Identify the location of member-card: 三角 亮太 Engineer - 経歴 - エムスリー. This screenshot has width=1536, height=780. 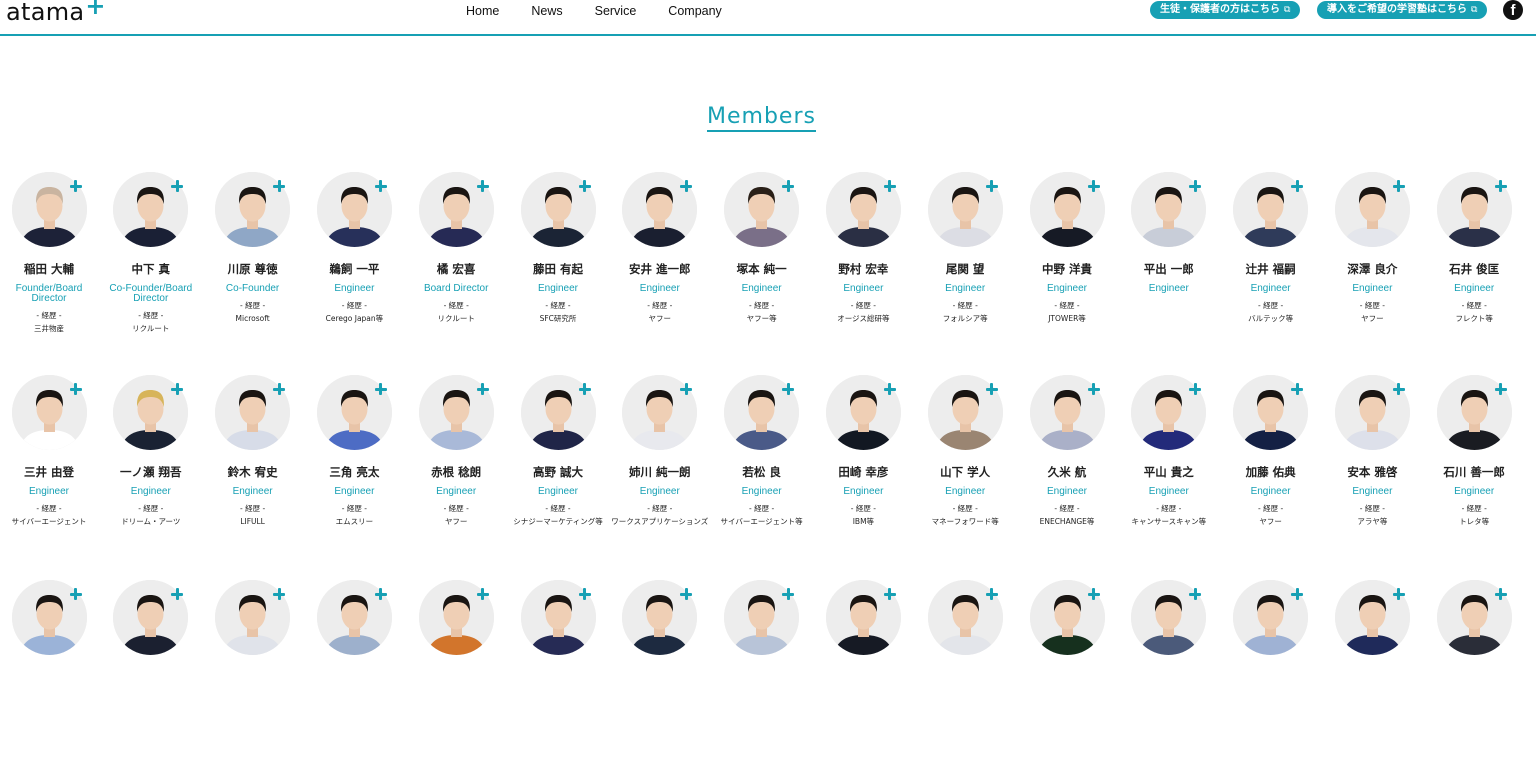
(354, 451).